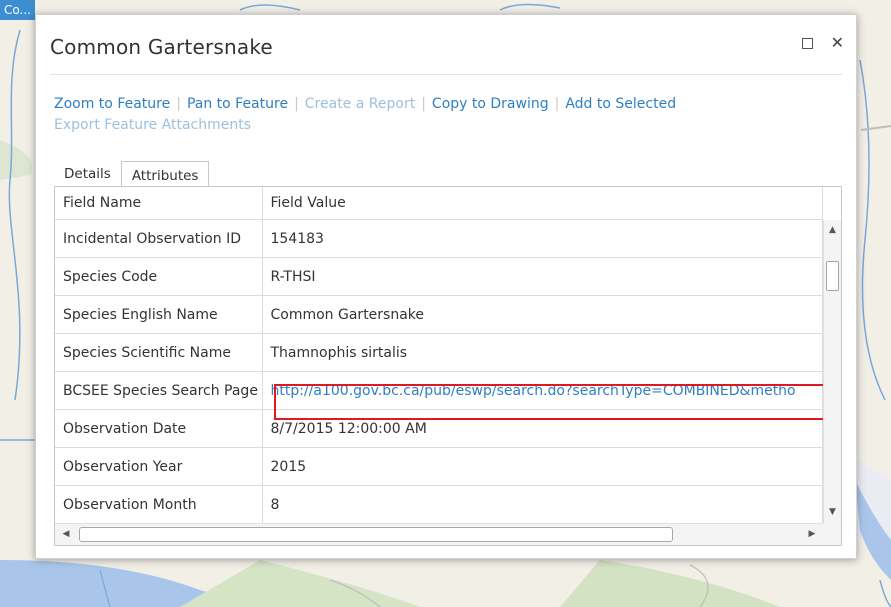 Image resolution: width=891 pixels, height=607 pixels. What do you see at coordinates (832, 512) in the screenshot?
I see `scroll-down-icon: ▼` at bounding box center [832, 512].